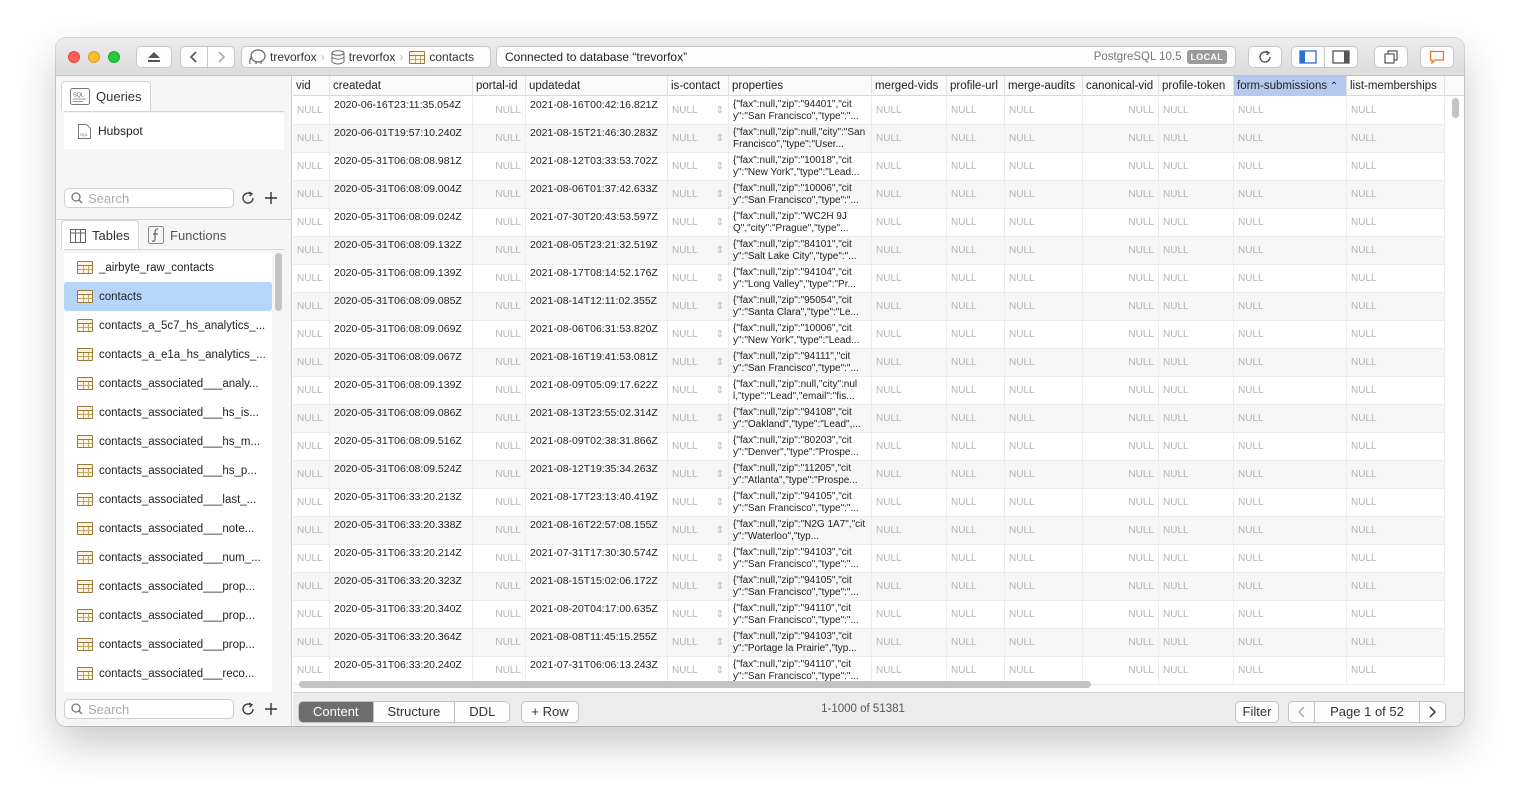 The image size is (1520, 800). Describe the element at coordinates (401, 615) in the screenshot. I see `cell-createdat: 2020-05-31T06:33:20.340Z` at that location.